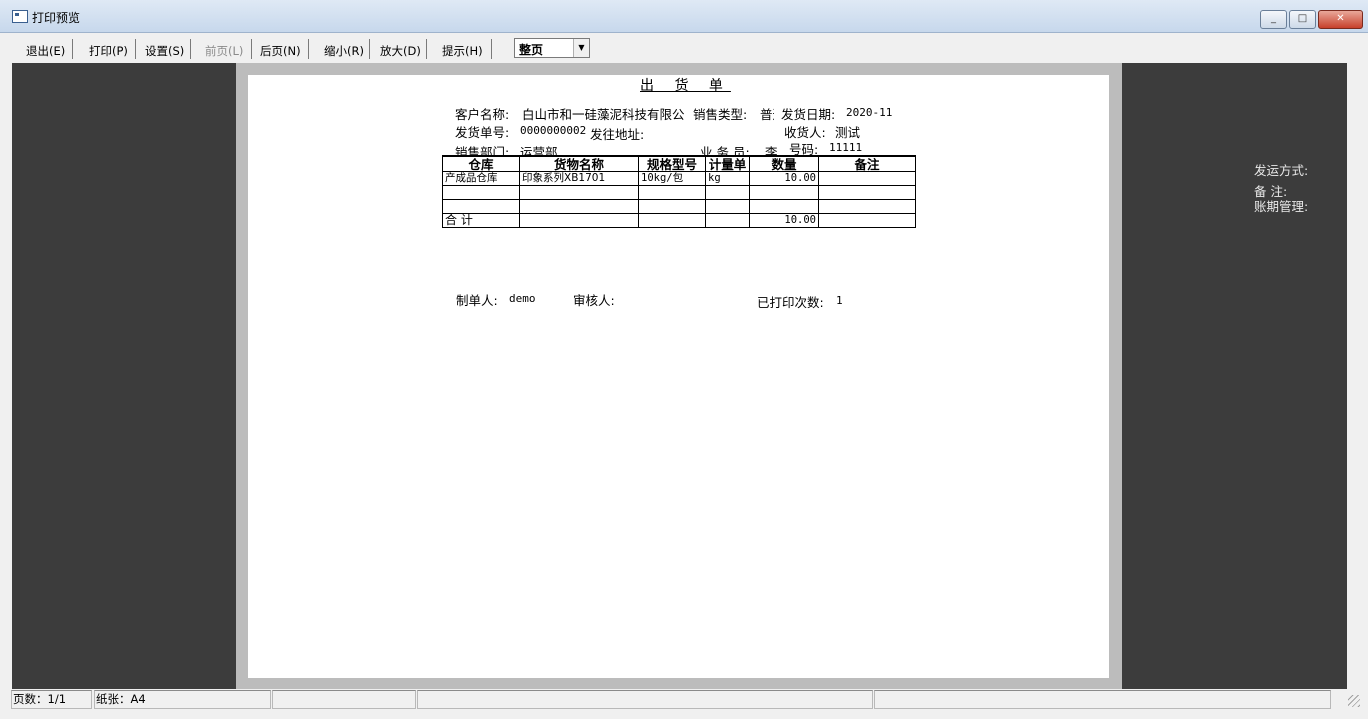 This screenshot has width=1368, height=719. What do you see at coordinates (1340, 19) in the screenshot?
I see `close-button: ✕` at bounding box center [1340, 19].